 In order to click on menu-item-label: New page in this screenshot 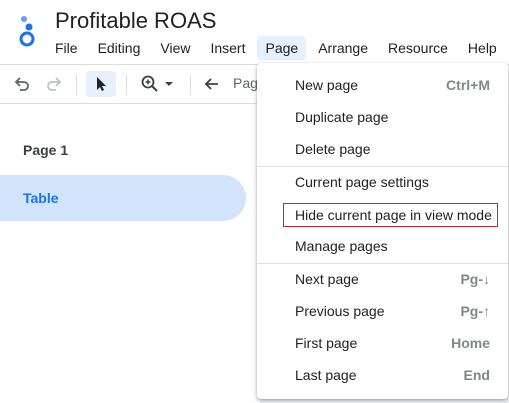, I will do `click(327, 85)`.